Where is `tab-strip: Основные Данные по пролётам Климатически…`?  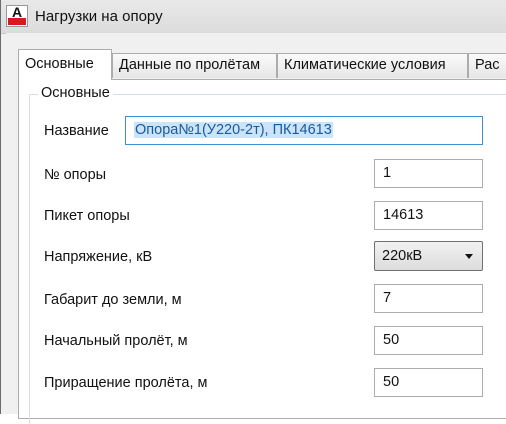
tab-strip: Основные Данные по пролётам Климатически… is located at coordinates (262, 64).